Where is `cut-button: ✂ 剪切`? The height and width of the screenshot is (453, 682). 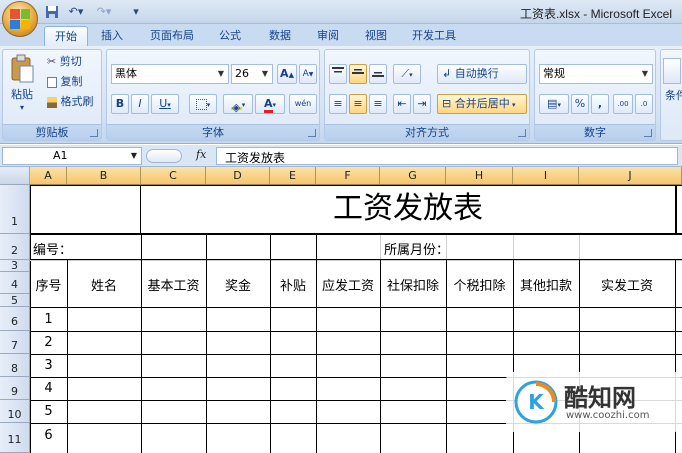 cut-button: ✂ 剪切 is located at coordinates (64, 63).